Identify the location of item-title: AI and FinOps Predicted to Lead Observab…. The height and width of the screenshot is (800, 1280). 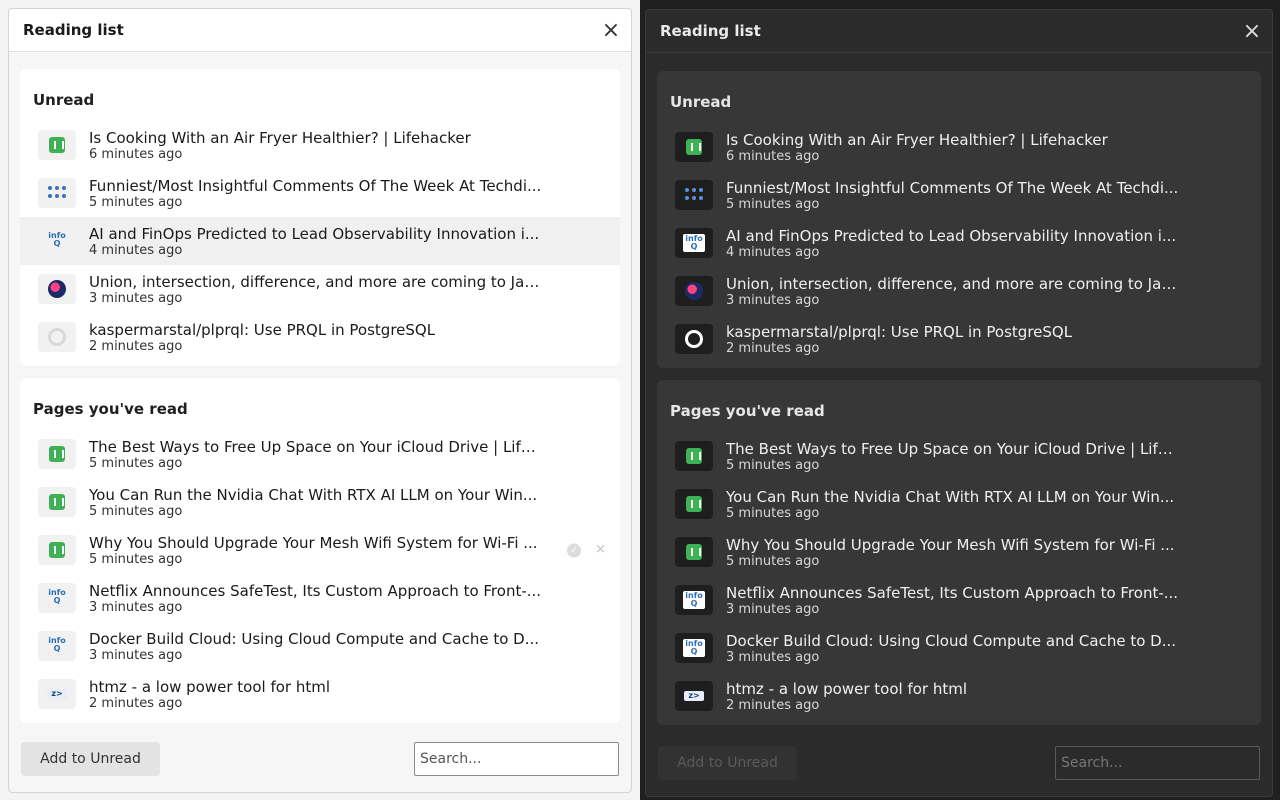
(314, 233).